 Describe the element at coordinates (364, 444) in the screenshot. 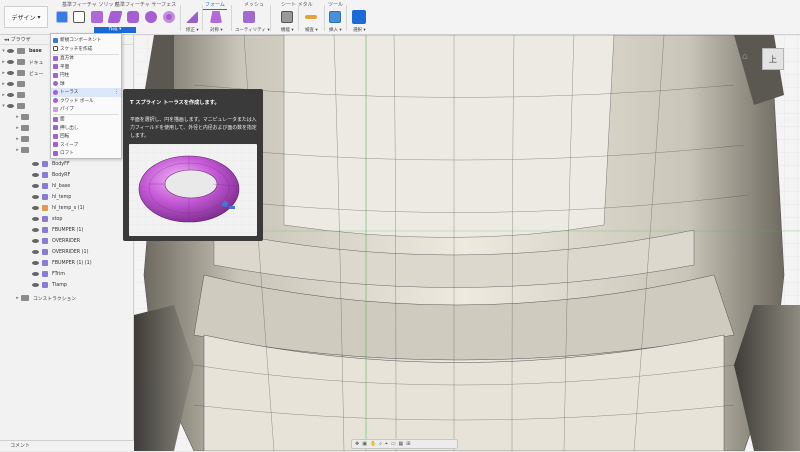

I see `look-at-icon: ▣` at that location.